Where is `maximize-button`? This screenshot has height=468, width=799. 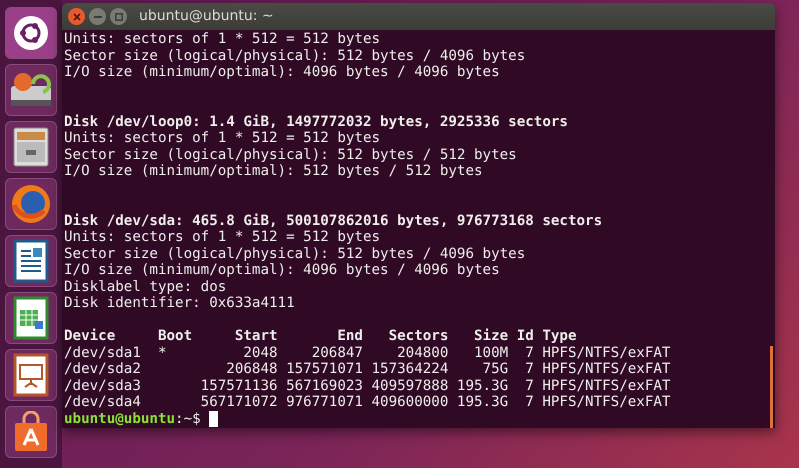 maximize-button is located at coordinates (118, 16).